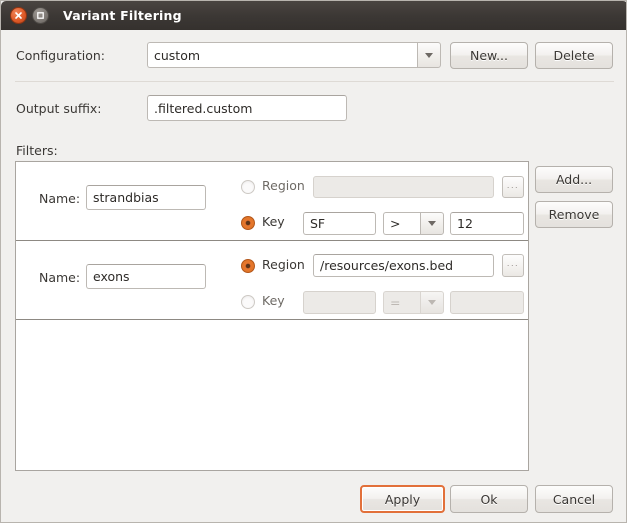 This screenshot has width=627, height=523. What do you see at coordinates (59, 108) in the screenshot?
I see `output-suffix-label: Output suffix:` at bounding box center [59, 108].